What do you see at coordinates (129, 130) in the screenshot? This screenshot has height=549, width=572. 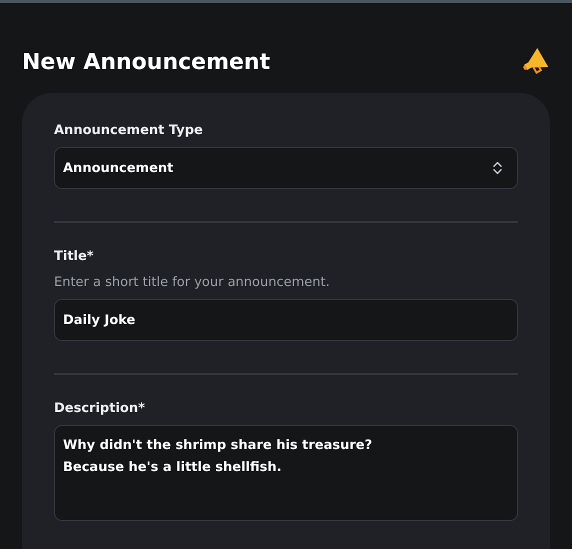 I see `field-label: Announcement Type` at bounding box center [129, 130].